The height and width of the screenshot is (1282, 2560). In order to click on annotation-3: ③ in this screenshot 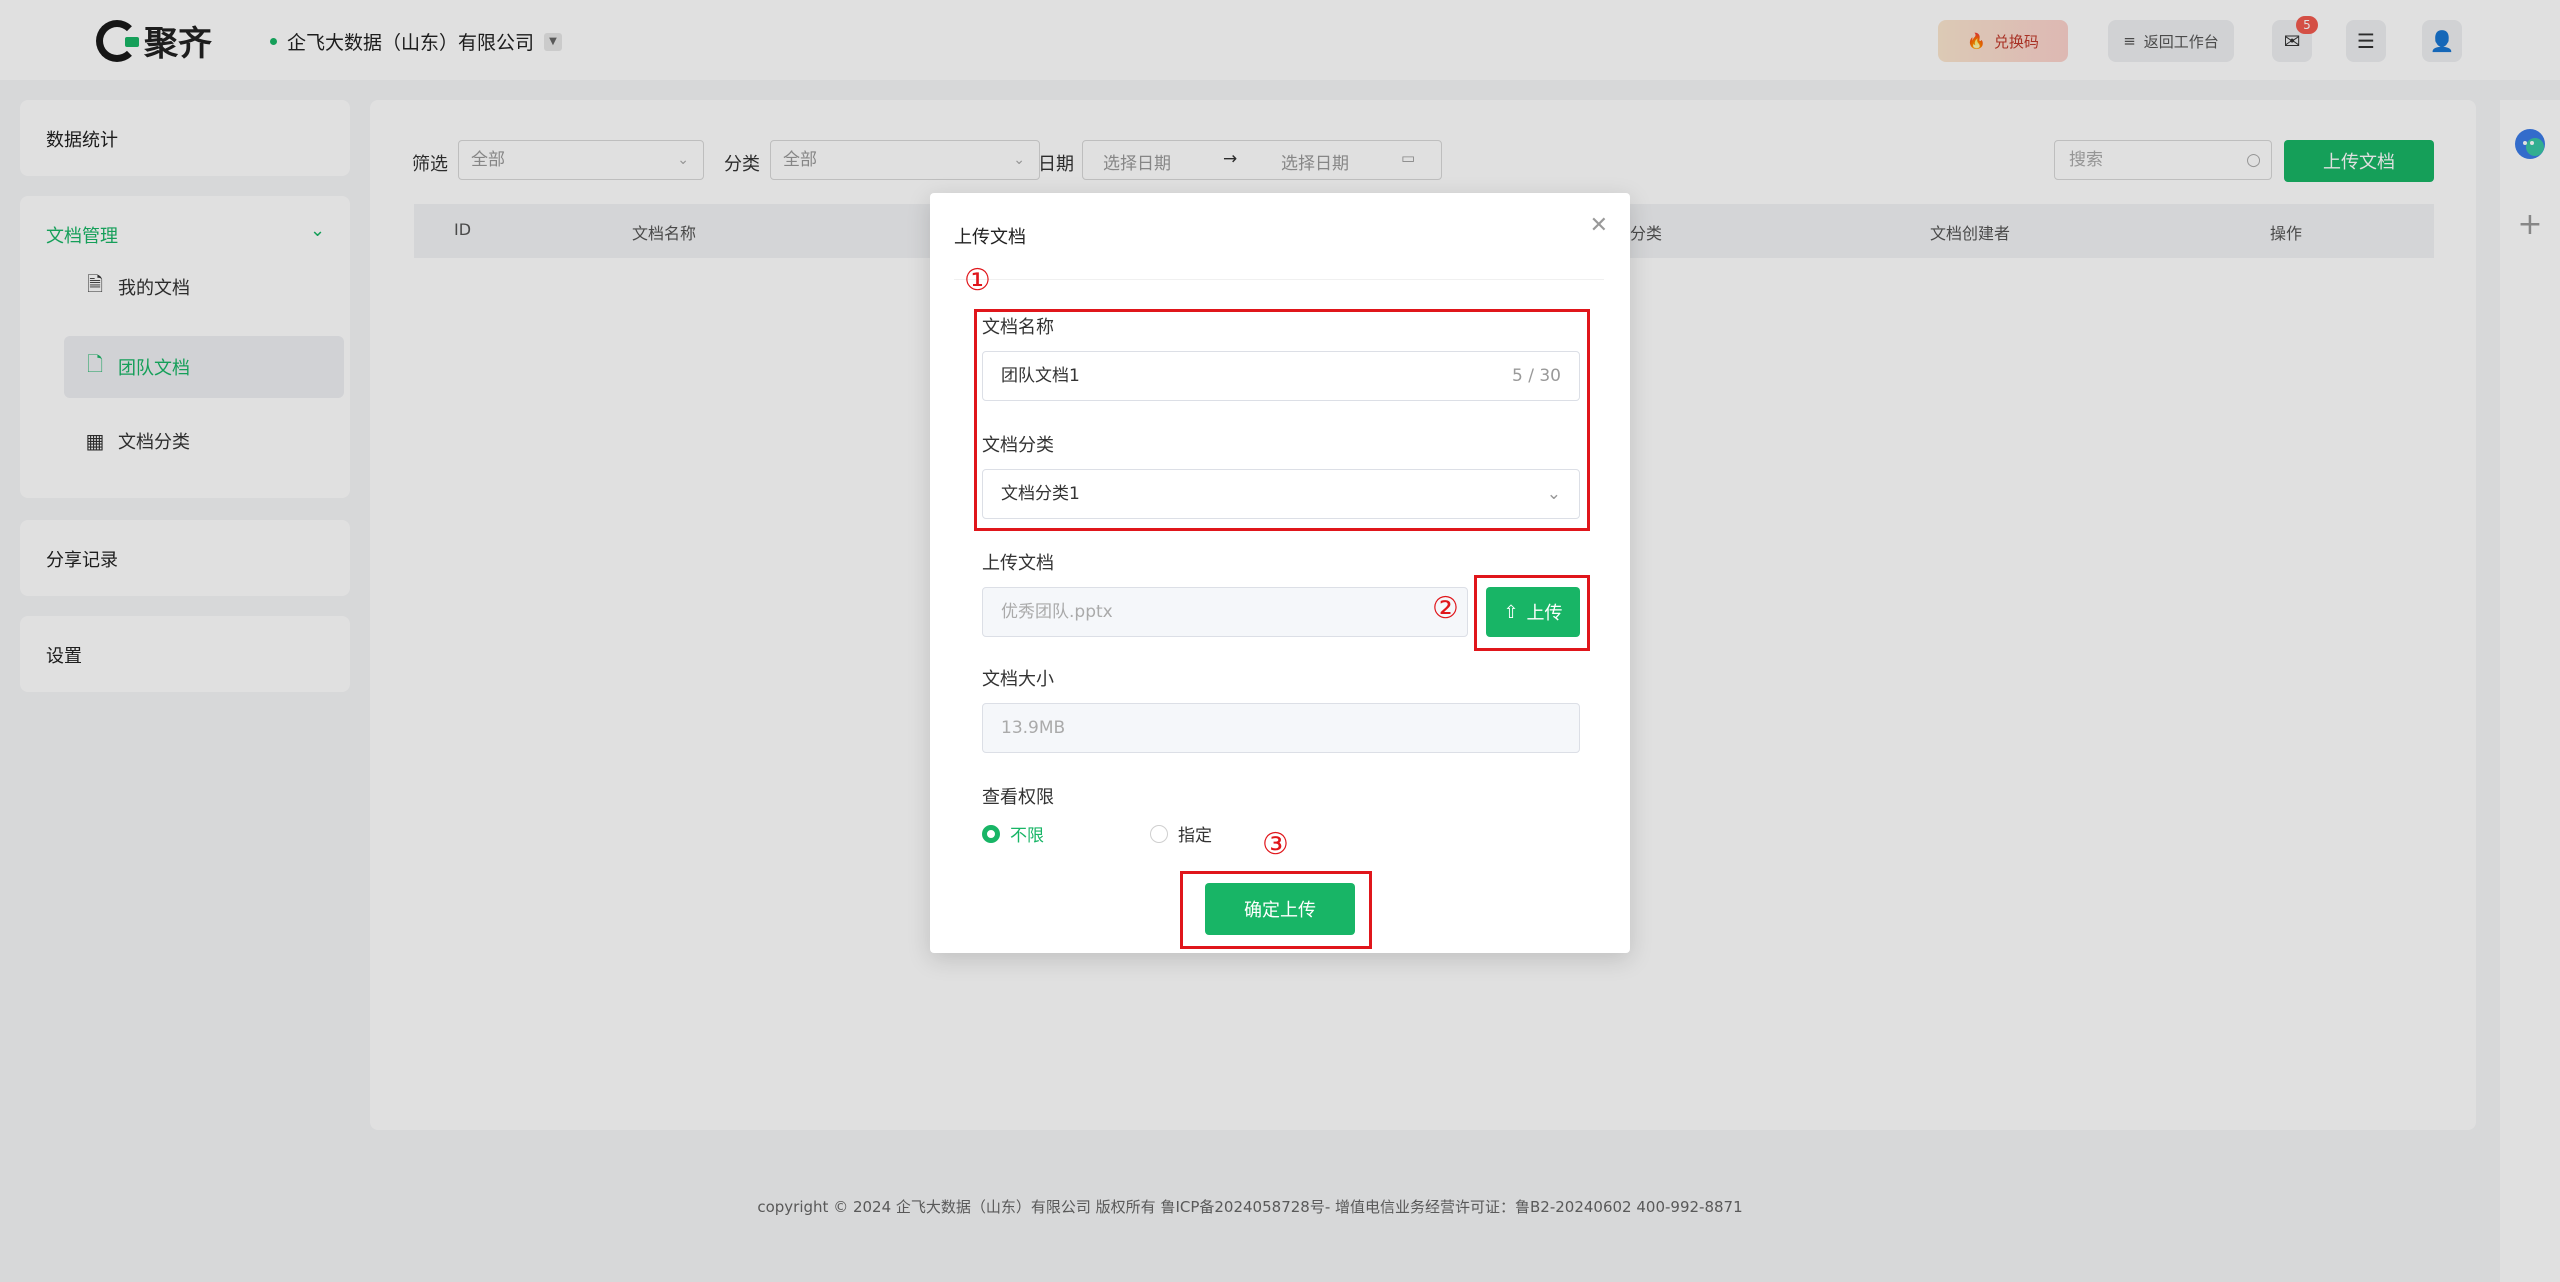, I will do `click(1275, 844)`.